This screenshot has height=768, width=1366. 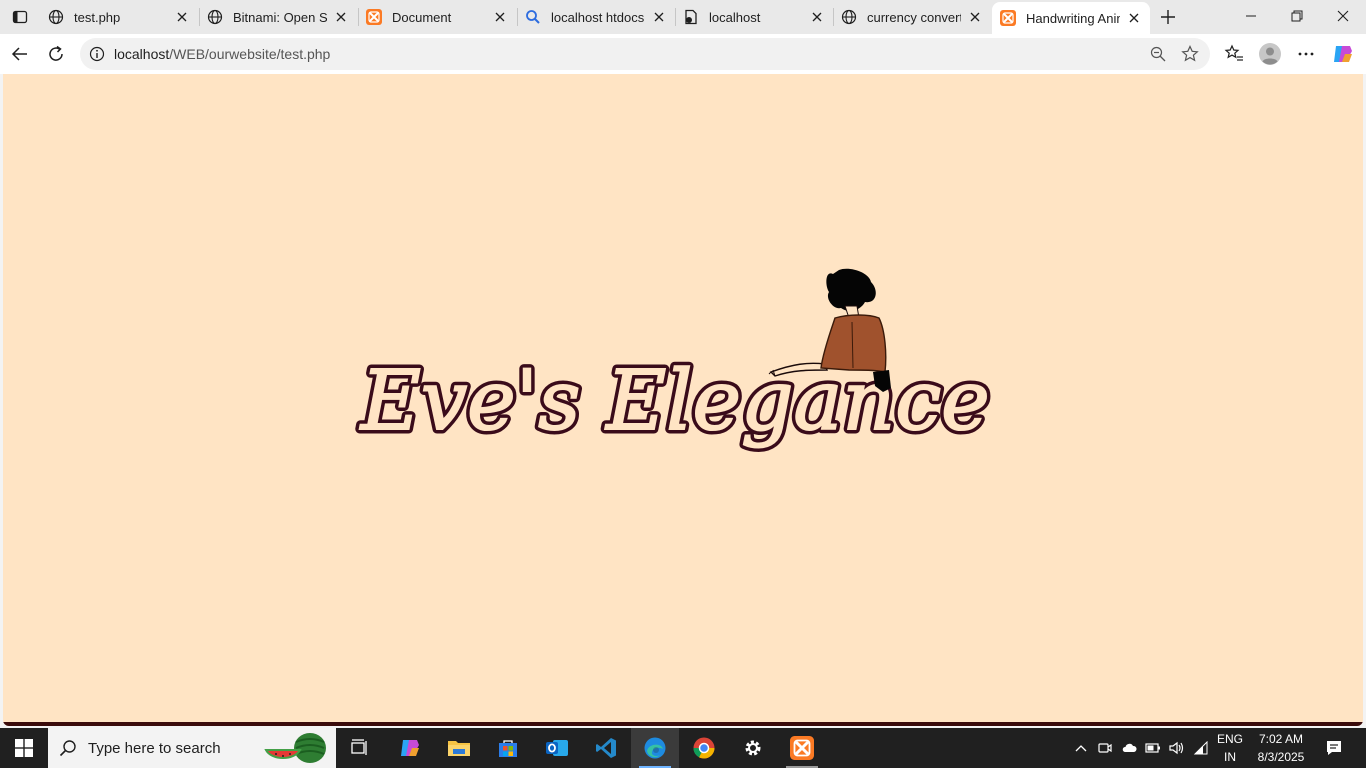 I want to click on onedrive-tray, so click(x=1129, y=748).